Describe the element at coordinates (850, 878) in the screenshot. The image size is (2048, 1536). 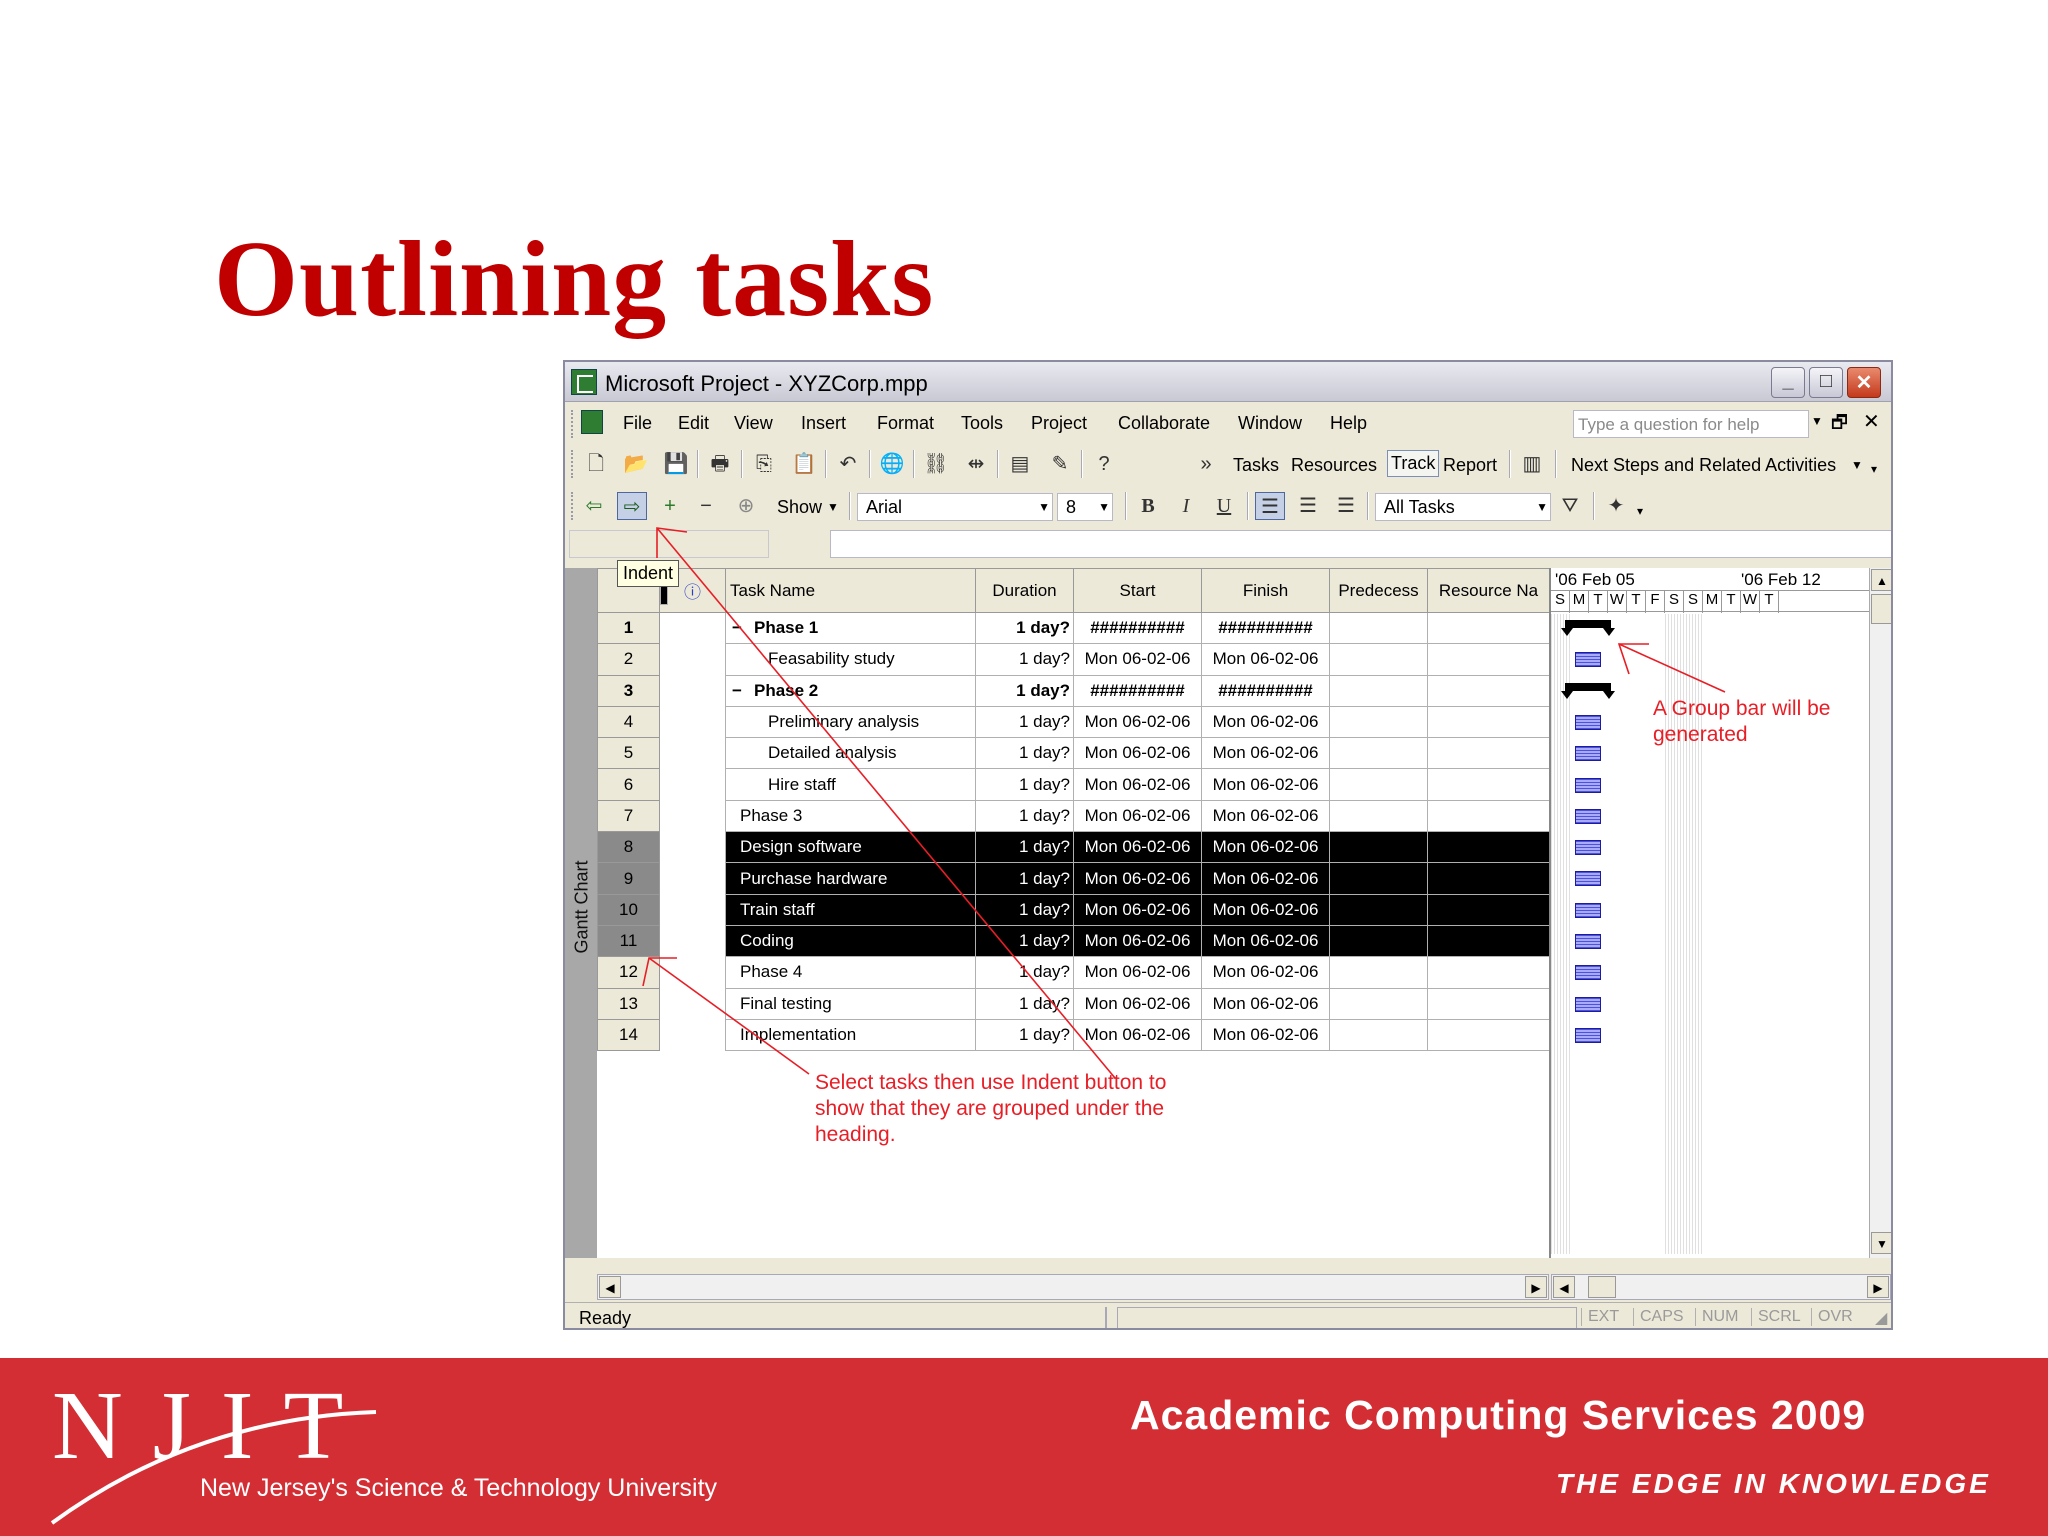
I see `task-name-cell: Purchase hardware` at that location.